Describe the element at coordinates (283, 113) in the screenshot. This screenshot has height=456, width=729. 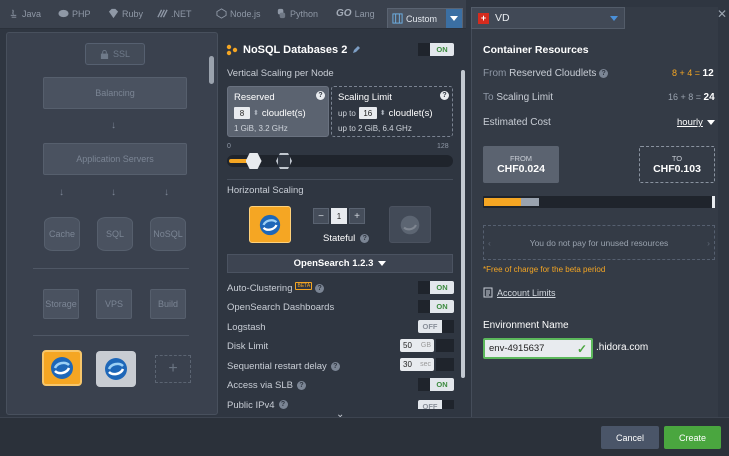
I see `reserved-unit: cloudlet(s)` at that location.